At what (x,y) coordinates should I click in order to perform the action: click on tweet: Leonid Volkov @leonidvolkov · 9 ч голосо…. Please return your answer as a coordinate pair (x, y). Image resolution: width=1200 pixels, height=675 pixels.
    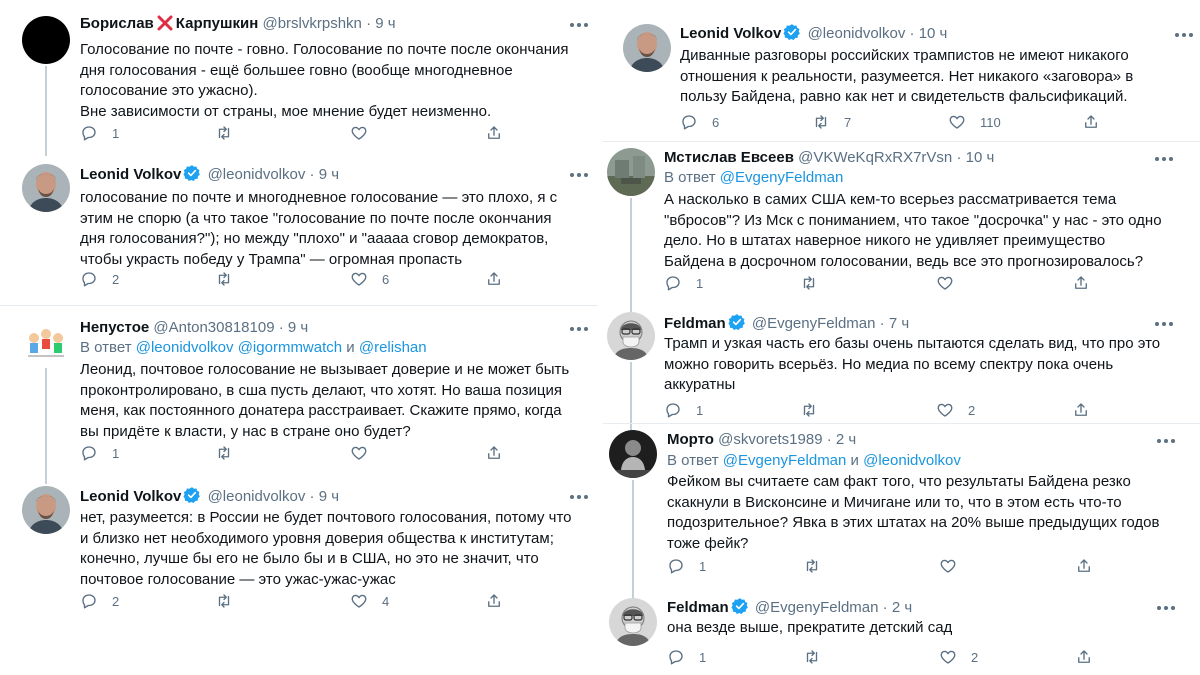
    Looking at the image, I should click on (299, 227).